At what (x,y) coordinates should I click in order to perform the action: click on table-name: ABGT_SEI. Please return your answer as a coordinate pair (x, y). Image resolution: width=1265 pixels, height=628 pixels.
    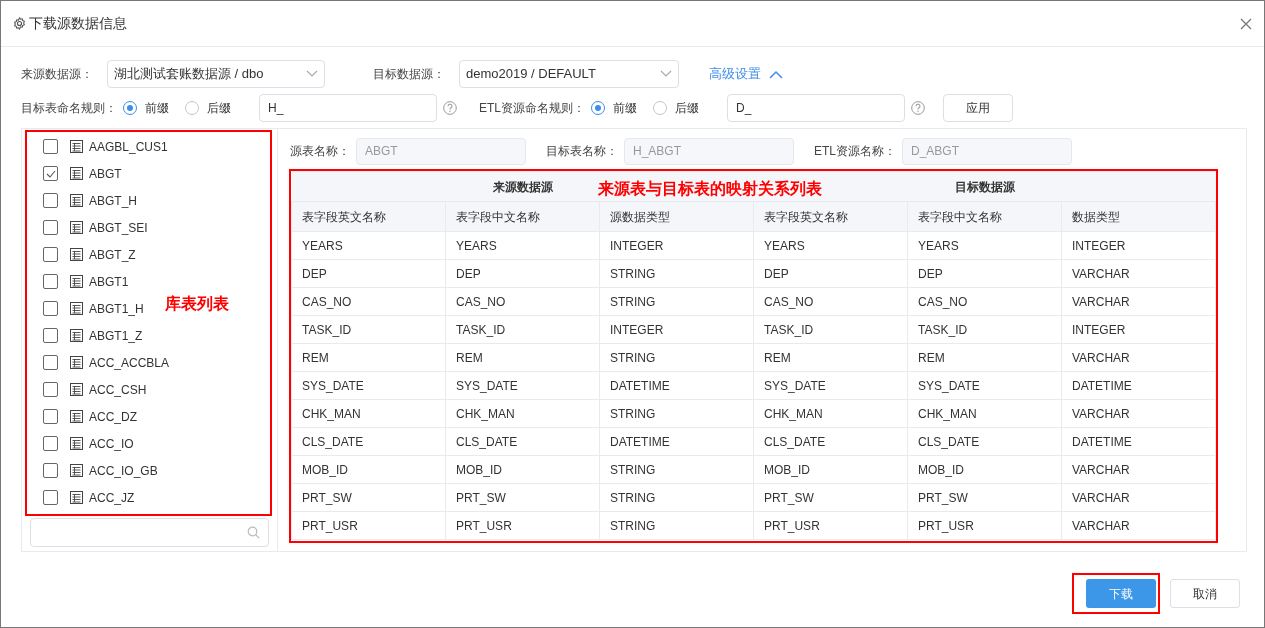
    Looking at the image, I should click on (118, 227).